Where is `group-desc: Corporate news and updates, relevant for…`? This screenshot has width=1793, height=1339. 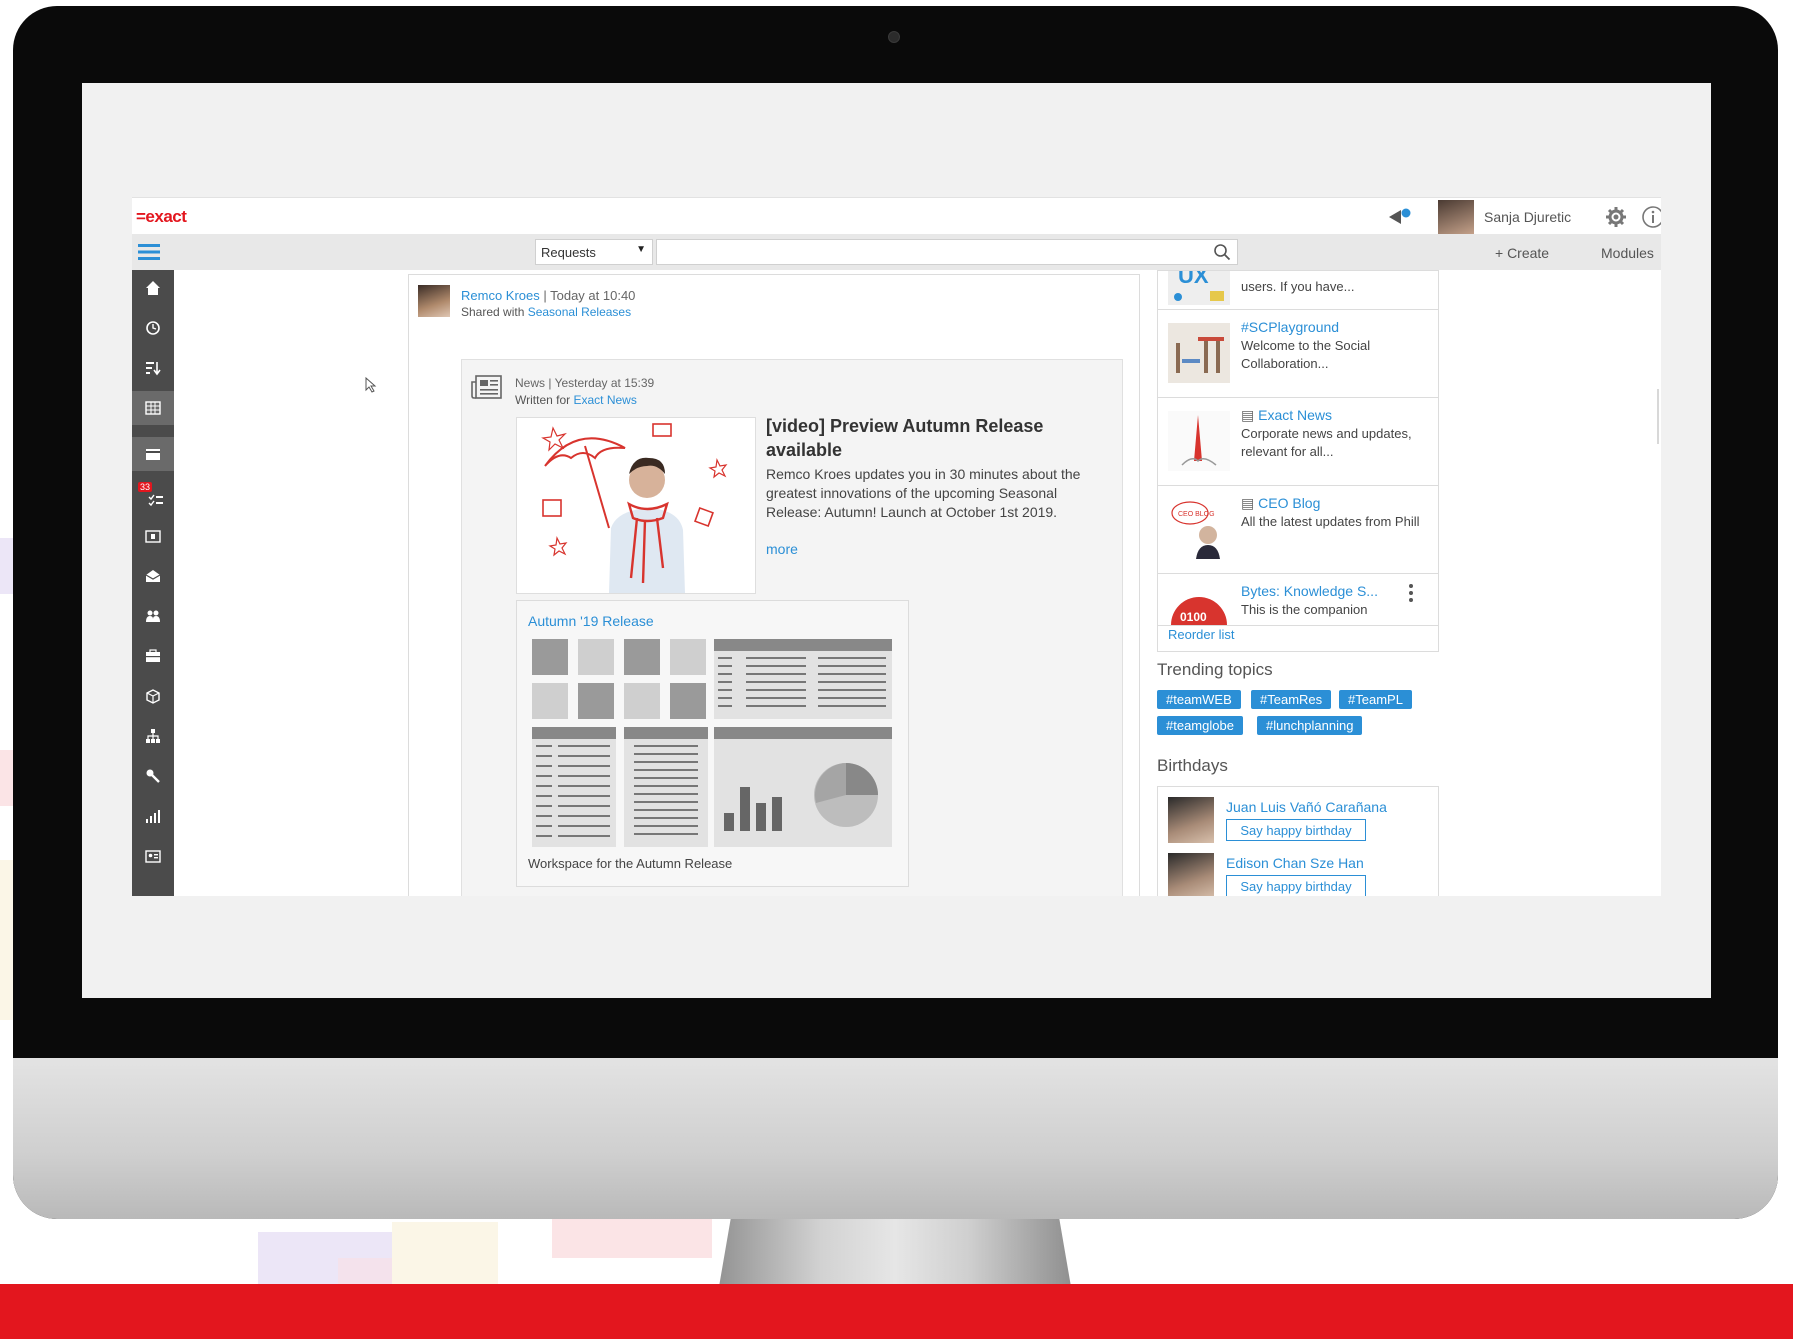 group-desc: Corporate news and updates, relevant for… is located at coordinates (1326, 442).